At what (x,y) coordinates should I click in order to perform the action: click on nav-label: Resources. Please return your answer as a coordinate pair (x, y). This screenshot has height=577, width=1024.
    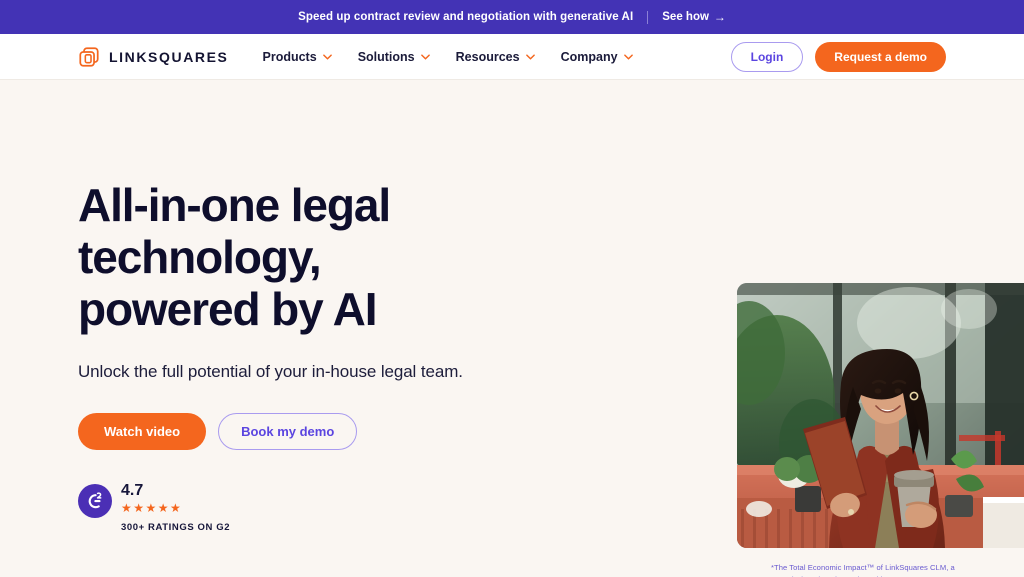
    Looking at the image, I should click on (487, 56).